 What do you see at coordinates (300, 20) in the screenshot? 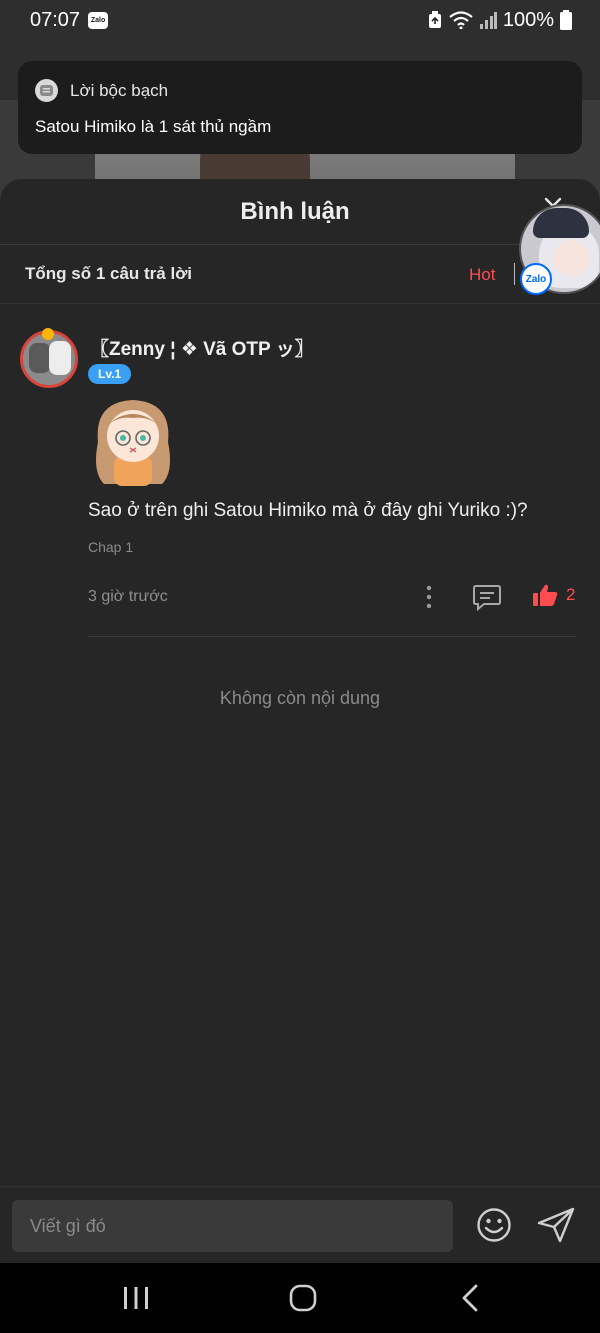
I see `status-bar: 07:07 Zalo 100%` at bounding box center [300, 20].